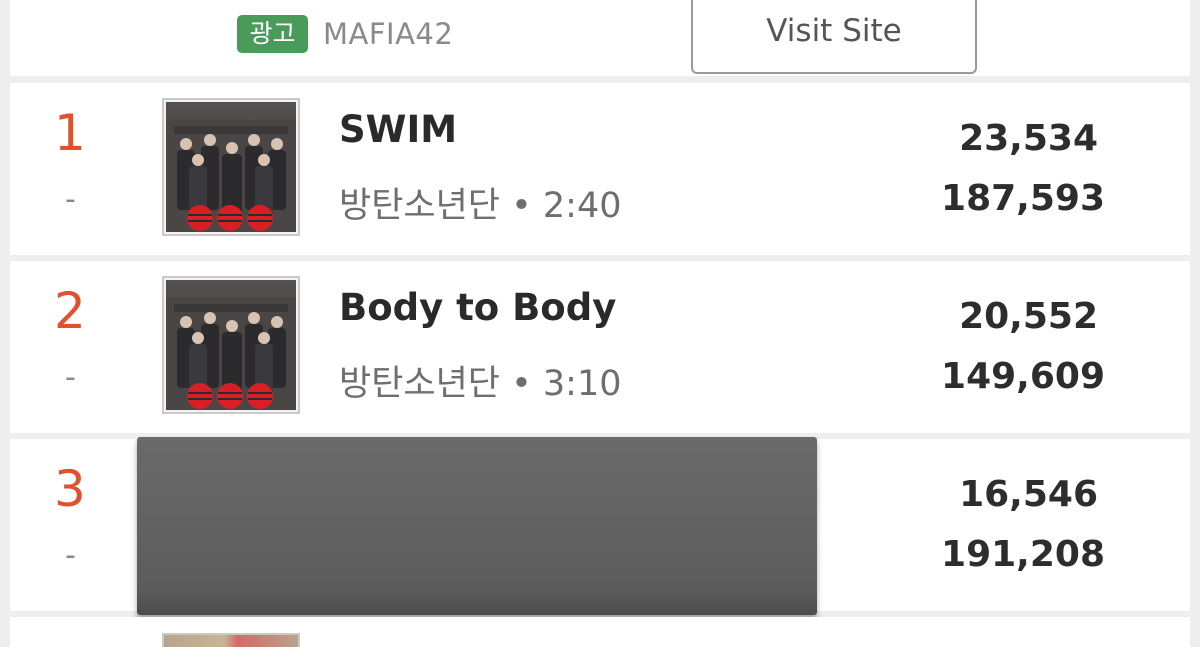 The height and width of the screenshot is (647, 1200). Describe the element at coordinates (1028, 138) in the screenshot. I see `stat-primary: 23,534` at that location.